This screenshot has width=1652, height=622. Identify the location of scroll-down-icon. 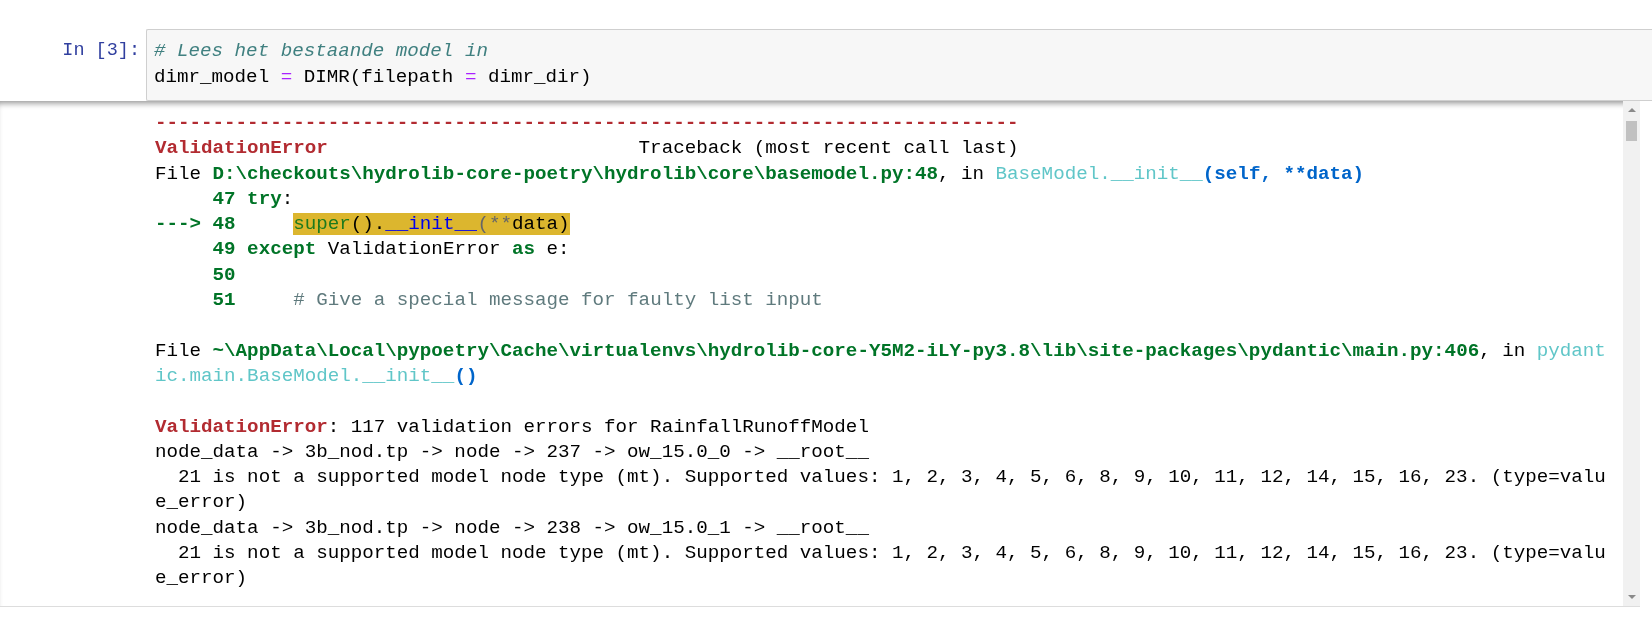
(1631, 597).